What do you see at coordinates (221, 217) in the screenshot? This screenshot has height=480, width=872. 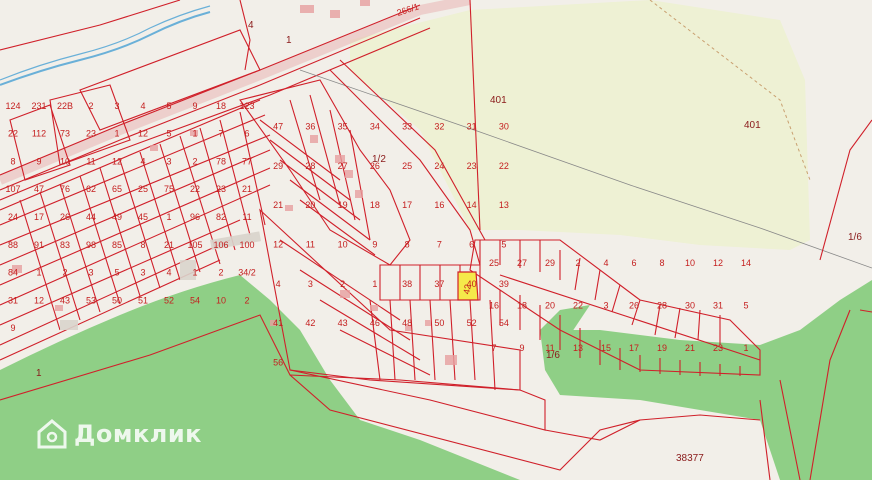 I see `plot-number-label: 82` at bounding box center [221, 217].